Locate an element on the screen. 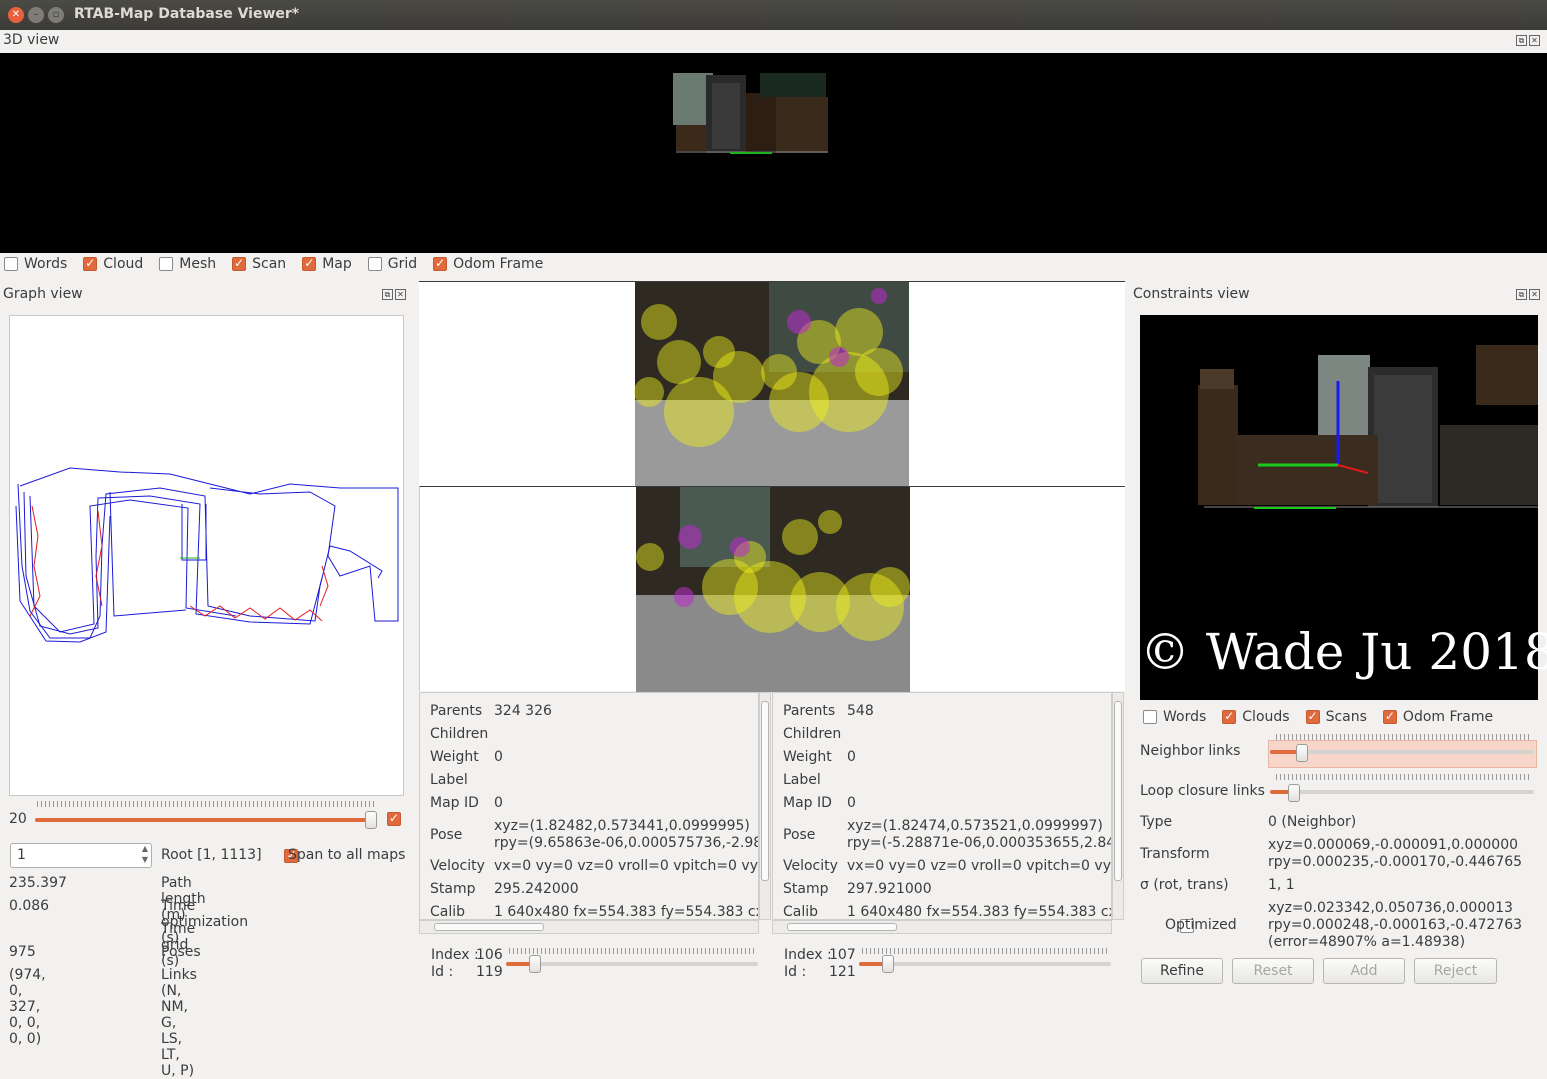  graph-stat-label: Links (N, NM, G, LS, LT, U, P) is located at coordinates (179, 1023).